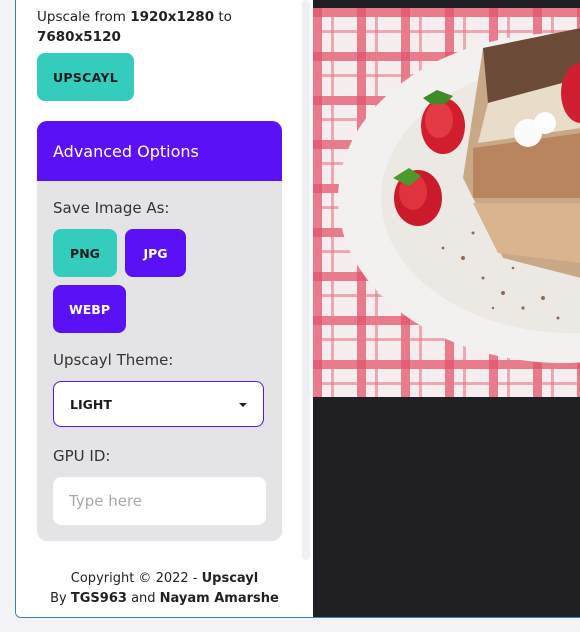 Image resolution: width=580 pixels, height=632 pixels. What do you see at coordinates (111, 208) in the screenshot?
I see `save-as-label: Save Image As:` at bounding box center [111, 208].